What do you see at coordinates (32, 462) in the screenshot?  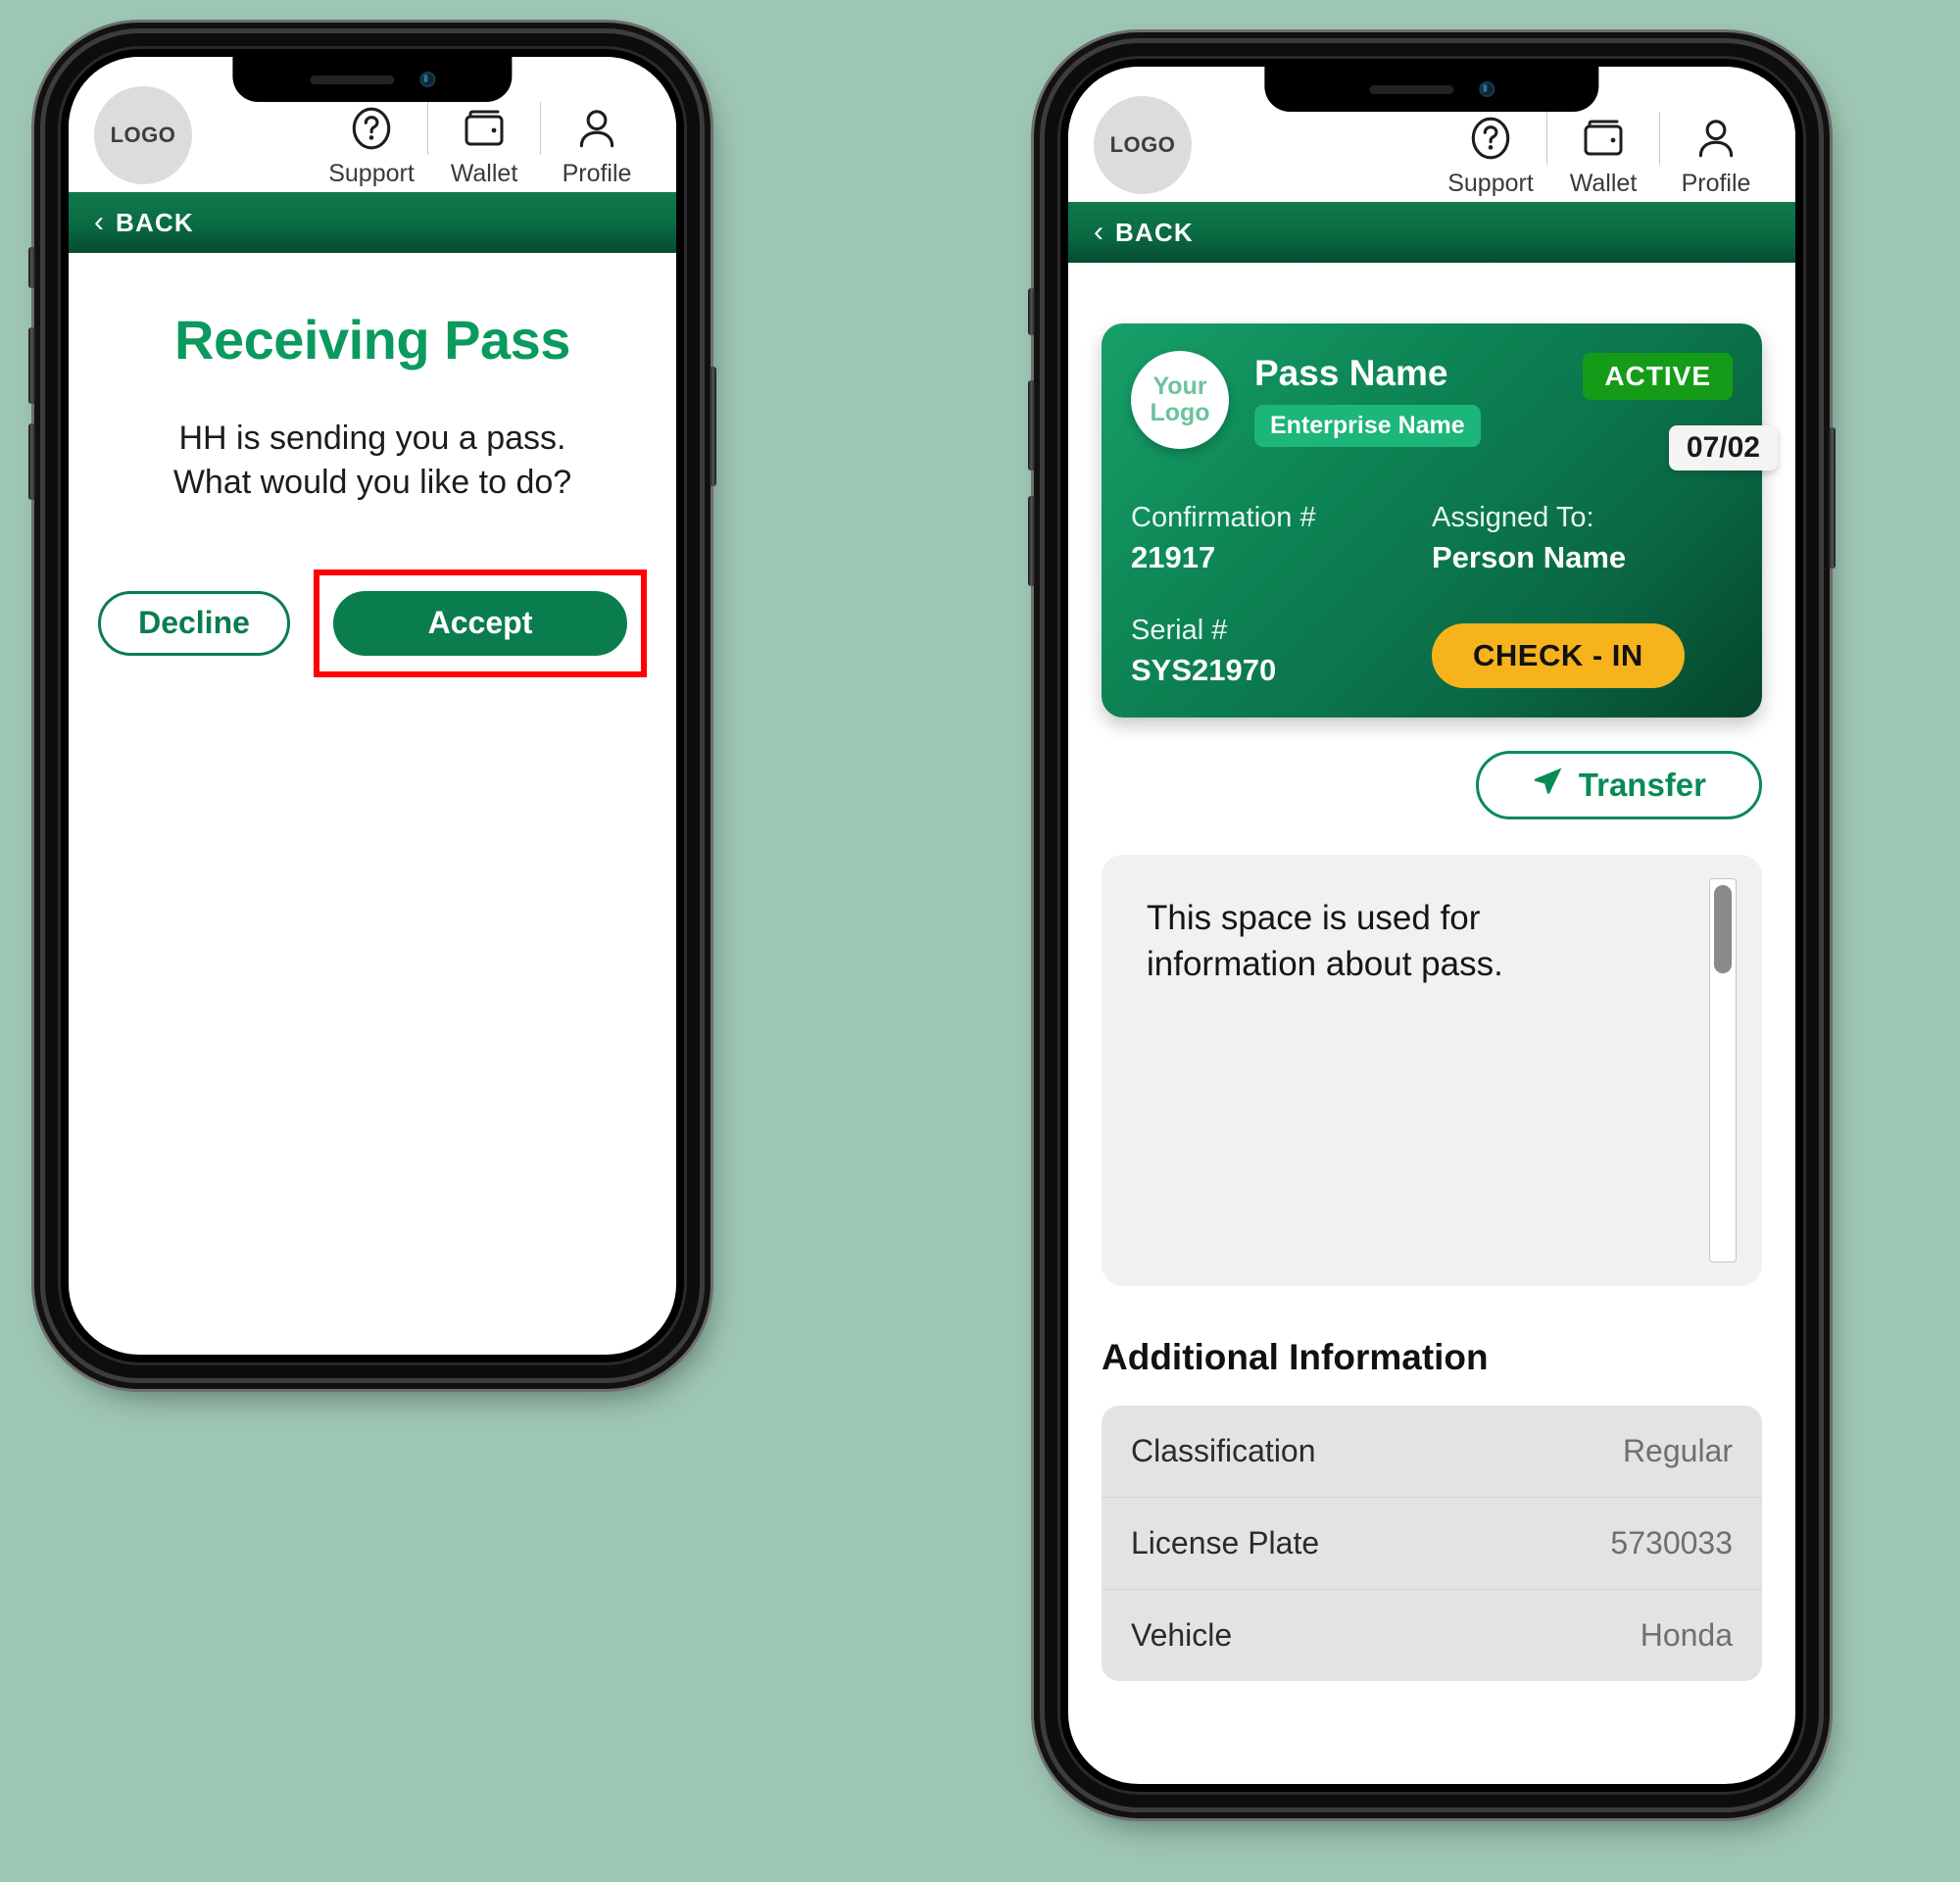 I see `volume-down-left` at bounding box center [32, 462].